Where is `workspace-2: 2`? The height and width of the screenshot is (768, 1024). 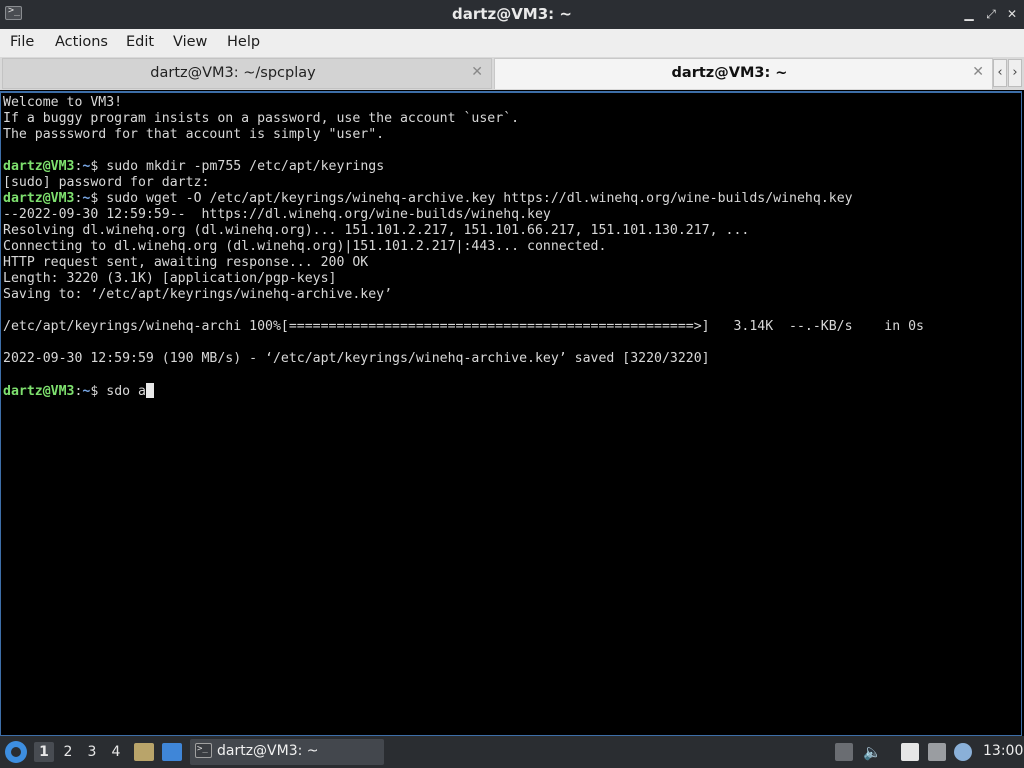
workspace-2: 2 is located at coordinates (68, 752).